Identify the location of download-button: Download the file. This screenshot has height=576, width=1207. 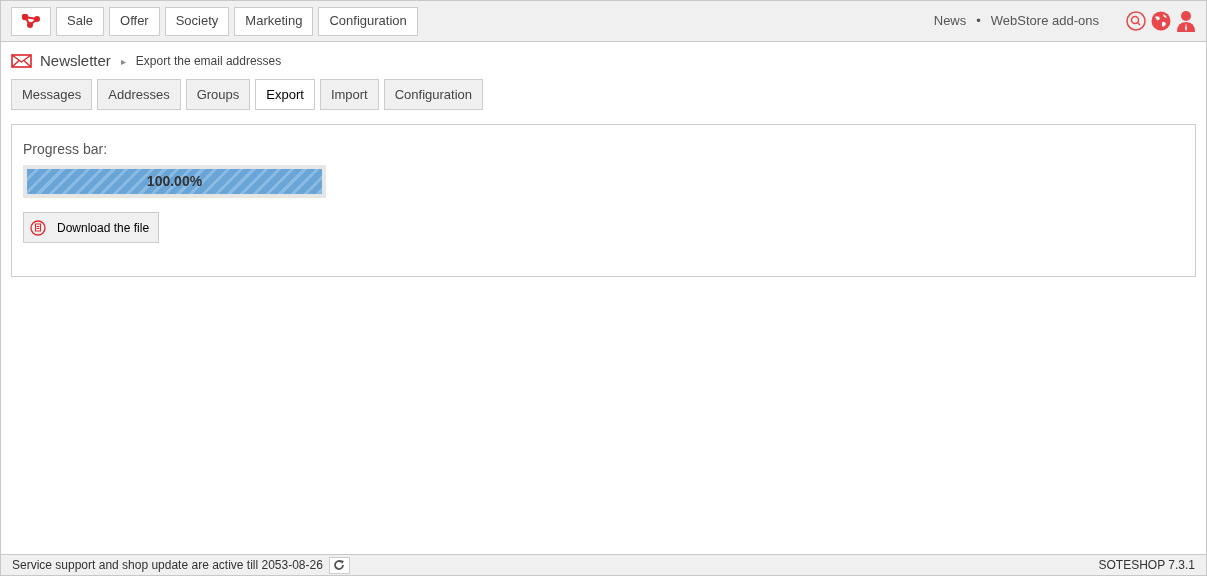
(91, 227).